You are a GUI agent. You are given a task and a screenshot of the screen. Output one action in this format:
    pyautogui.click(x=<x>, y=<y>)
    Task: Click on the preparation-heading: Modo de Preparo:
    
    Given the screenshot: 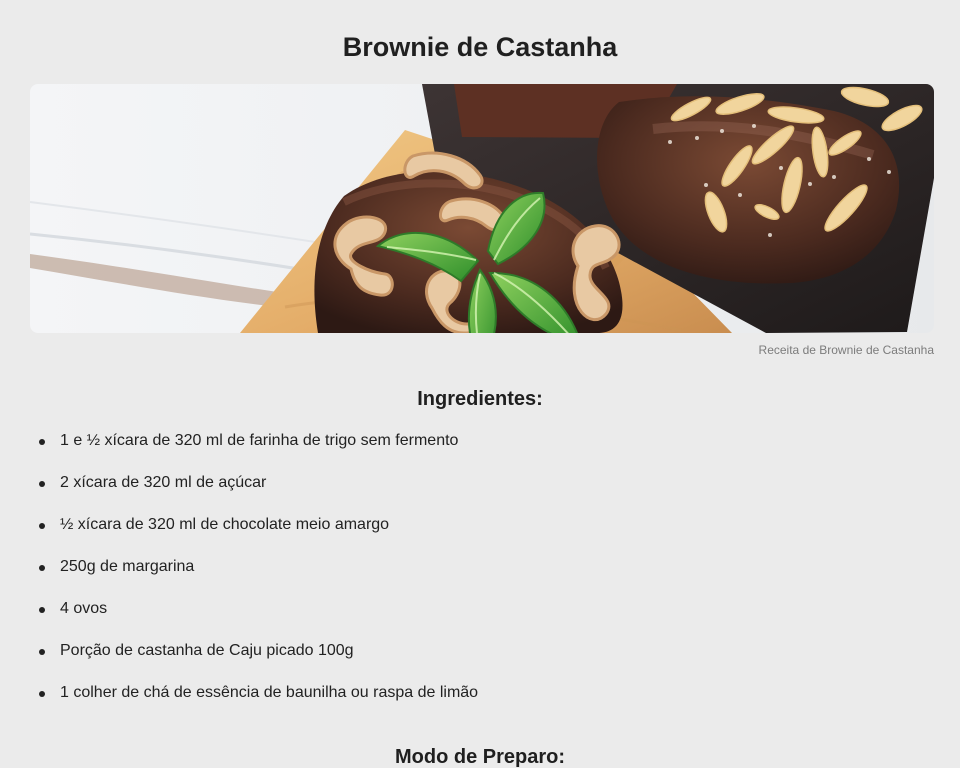 What is the action you would take?
    pyautogui.click(x=479, y=757)
    